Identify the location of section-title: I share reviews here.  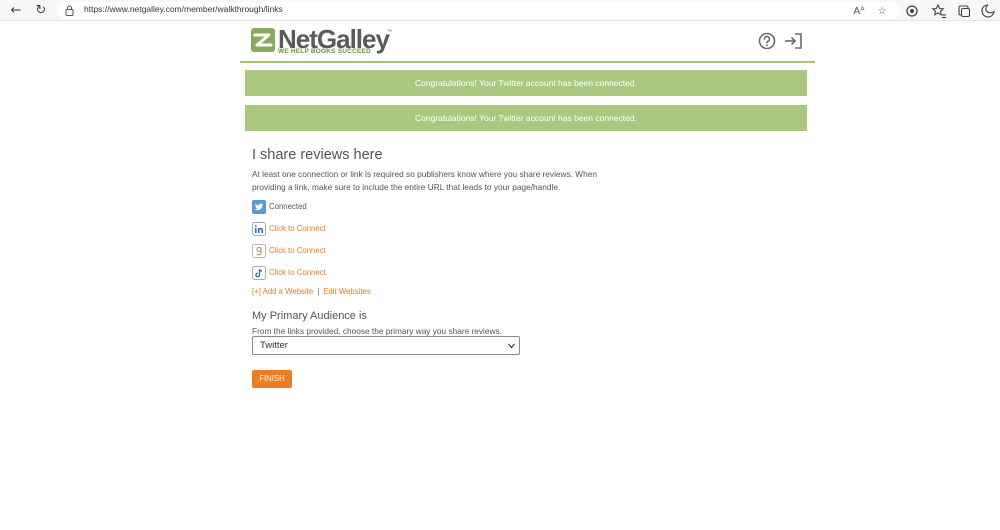
(317, 155).